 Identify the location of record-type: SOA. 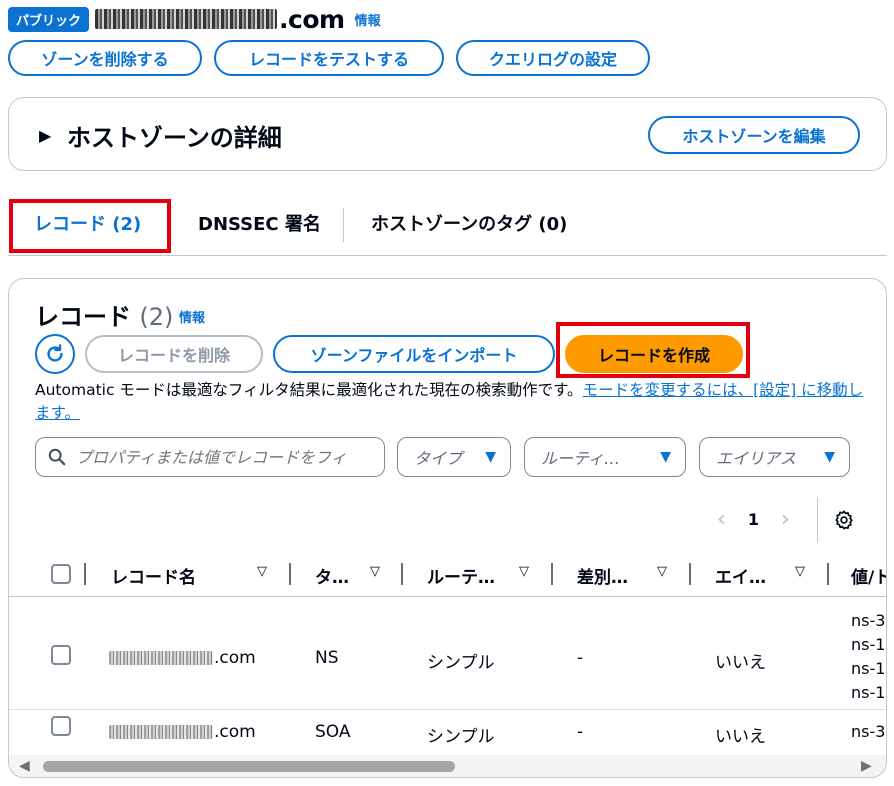
(333, 732).